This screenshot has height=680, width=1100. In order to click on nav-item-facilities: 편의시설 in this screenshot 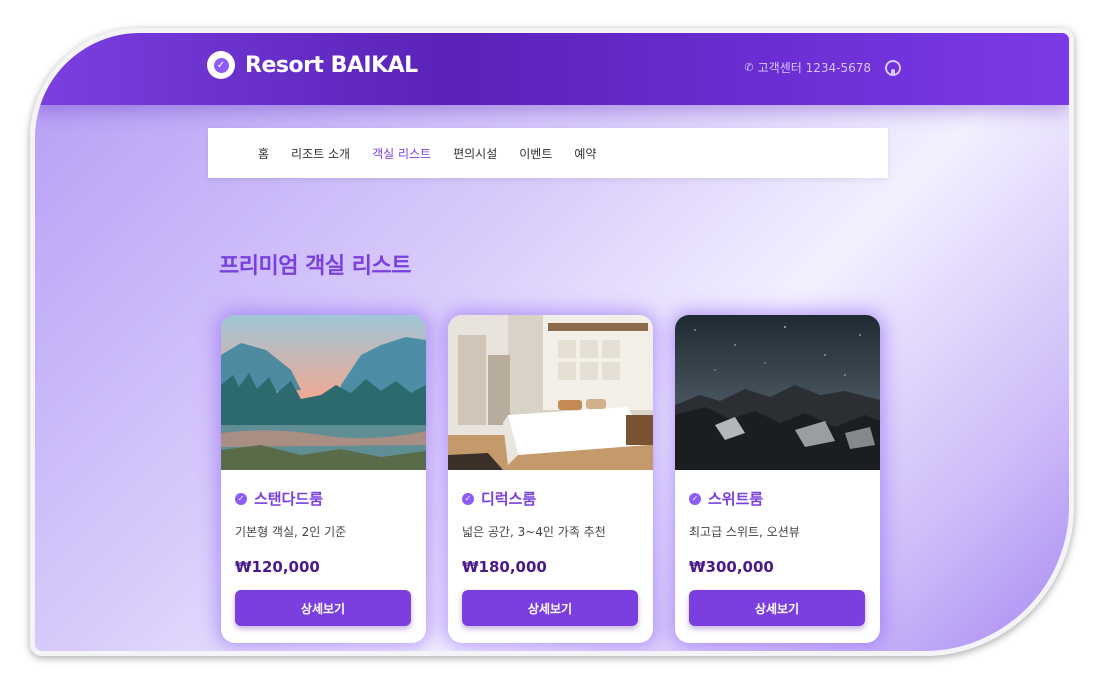, I will do `click(475, 153)`.